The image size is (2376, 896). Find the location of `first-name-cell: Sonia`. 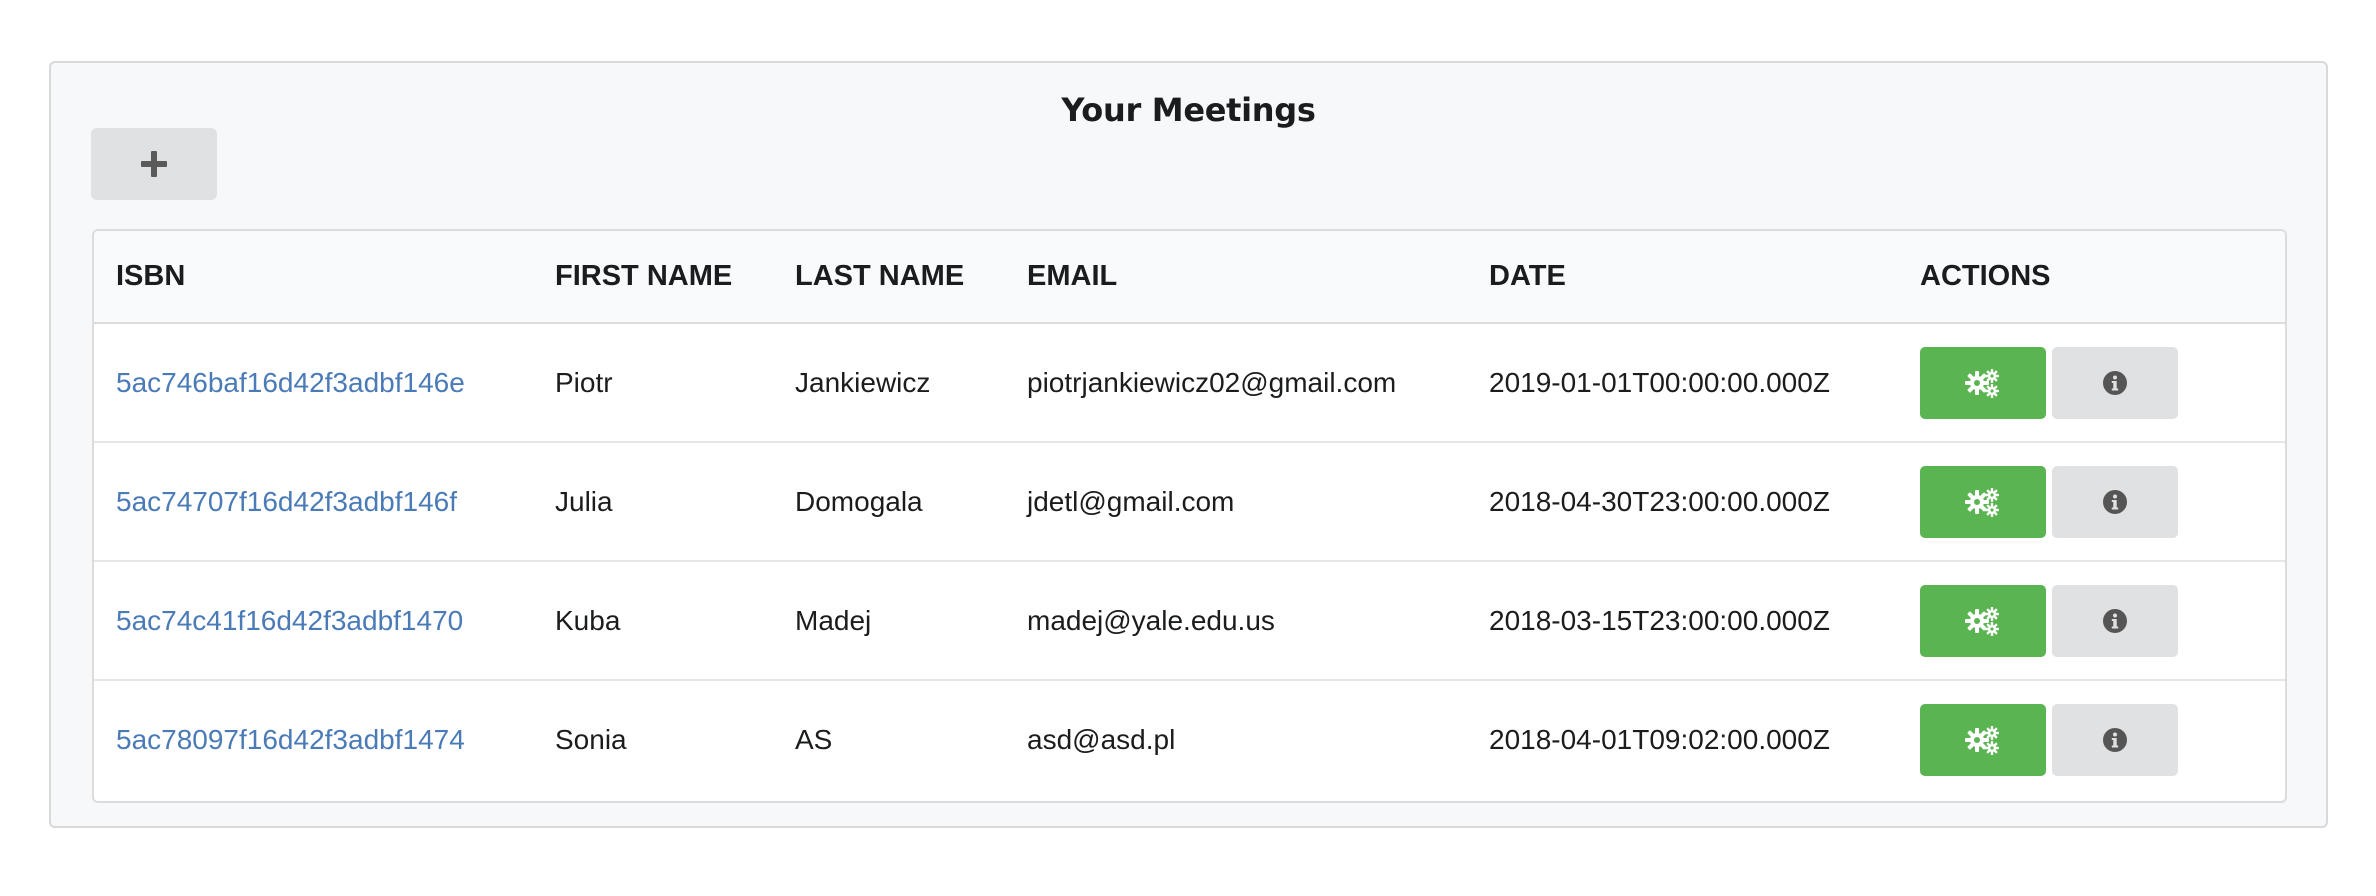

first-name-cell: Sonia is located at coordinates (653, 739).